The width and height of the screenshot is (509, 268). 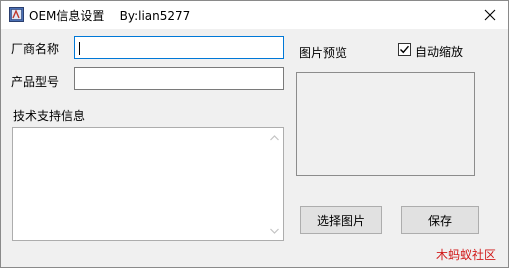 What do you see at coordinates (274, 138) in the screenshot?
I see `scroll-up-icon` at bounding box center [274, 138].